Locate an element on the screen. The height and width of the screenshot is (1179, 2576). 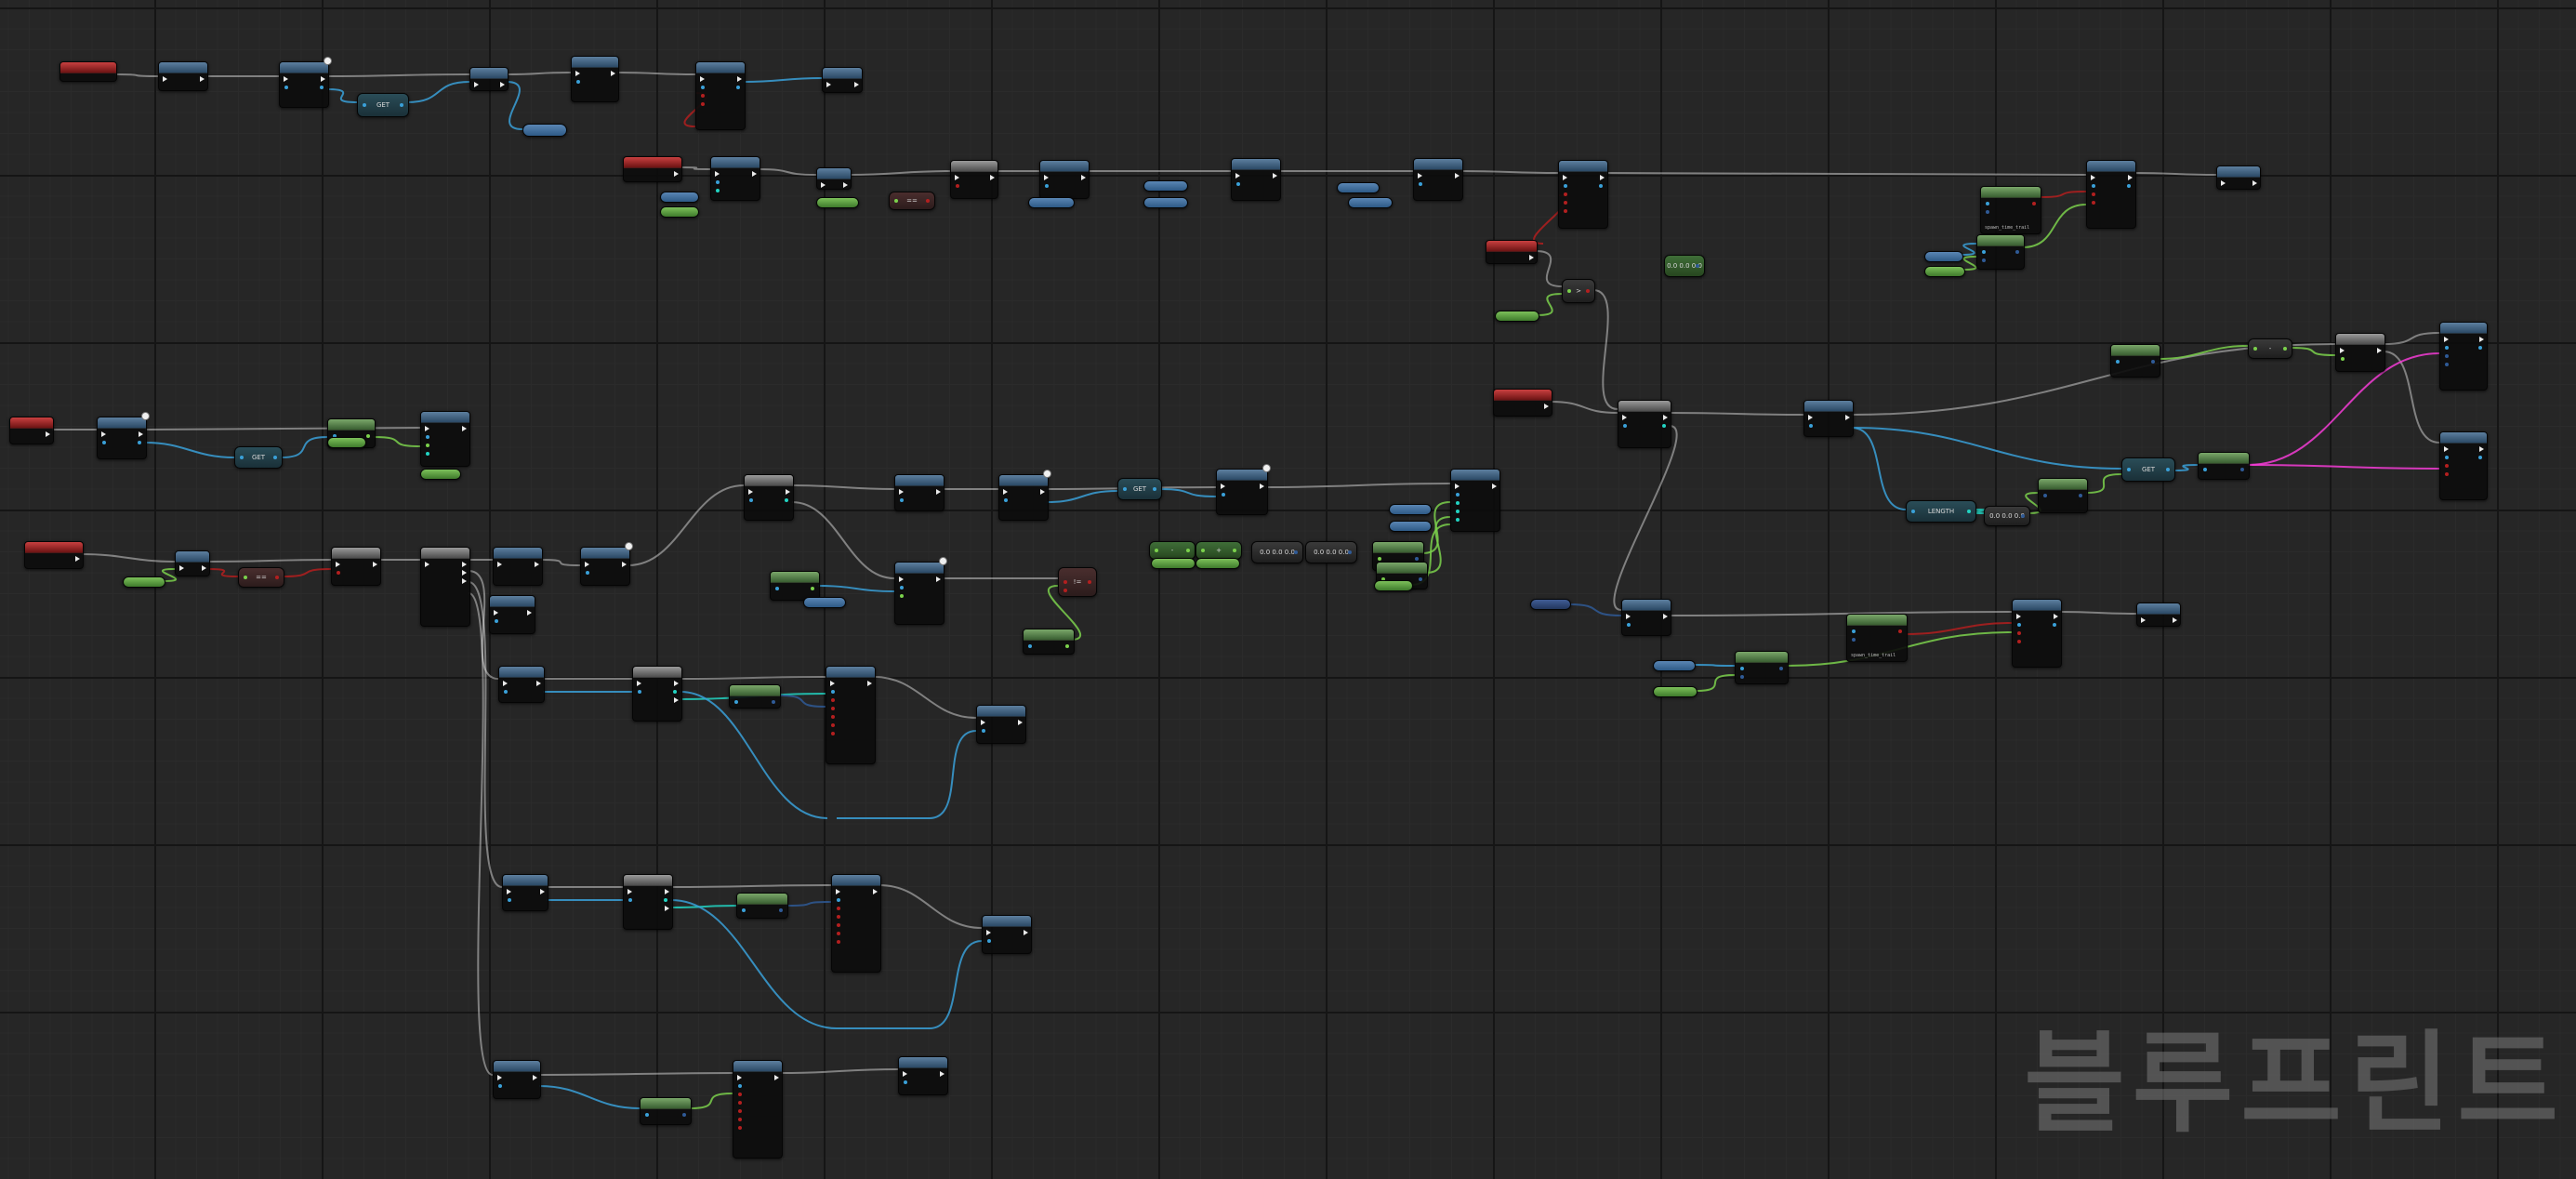
operator-node: > is located at coordinates (1578, 291).